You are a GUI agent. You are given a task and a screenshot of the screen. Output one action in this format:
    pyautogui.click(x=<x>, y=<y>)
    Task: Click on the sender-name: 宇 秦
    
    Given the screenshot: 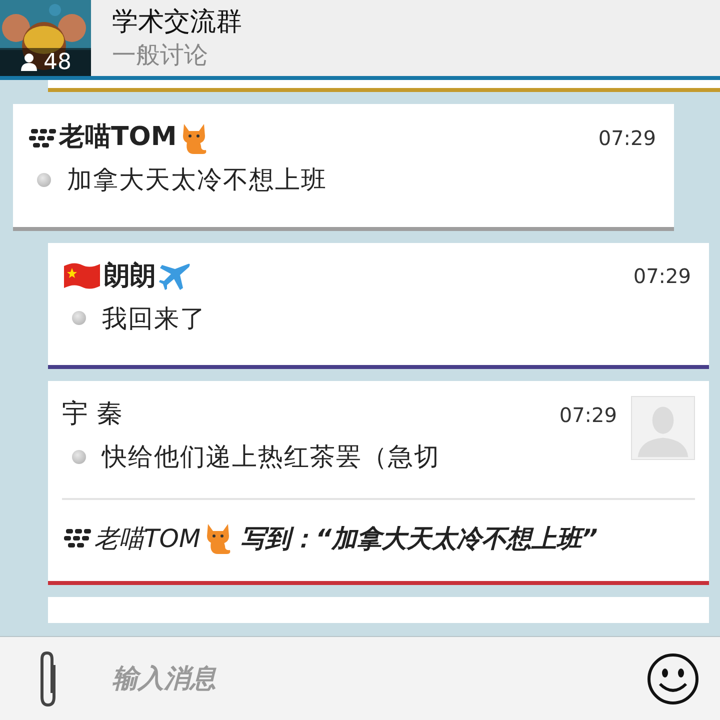 What is the action you would take?
    pyautogui.click(x=92, y=414)
    